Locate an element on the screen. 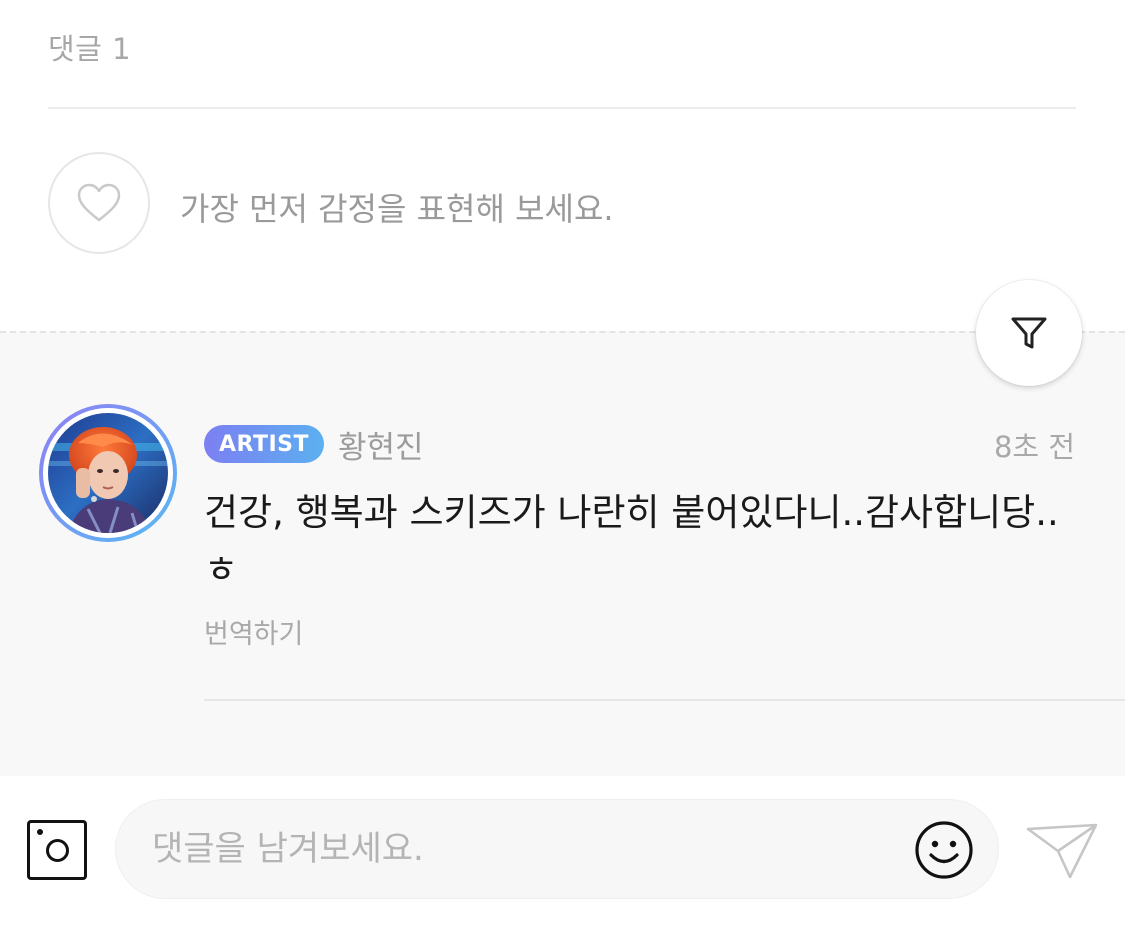 The width and height of the screenshot is (1125, 938). filter-button is located at coordinates (1029, 333).